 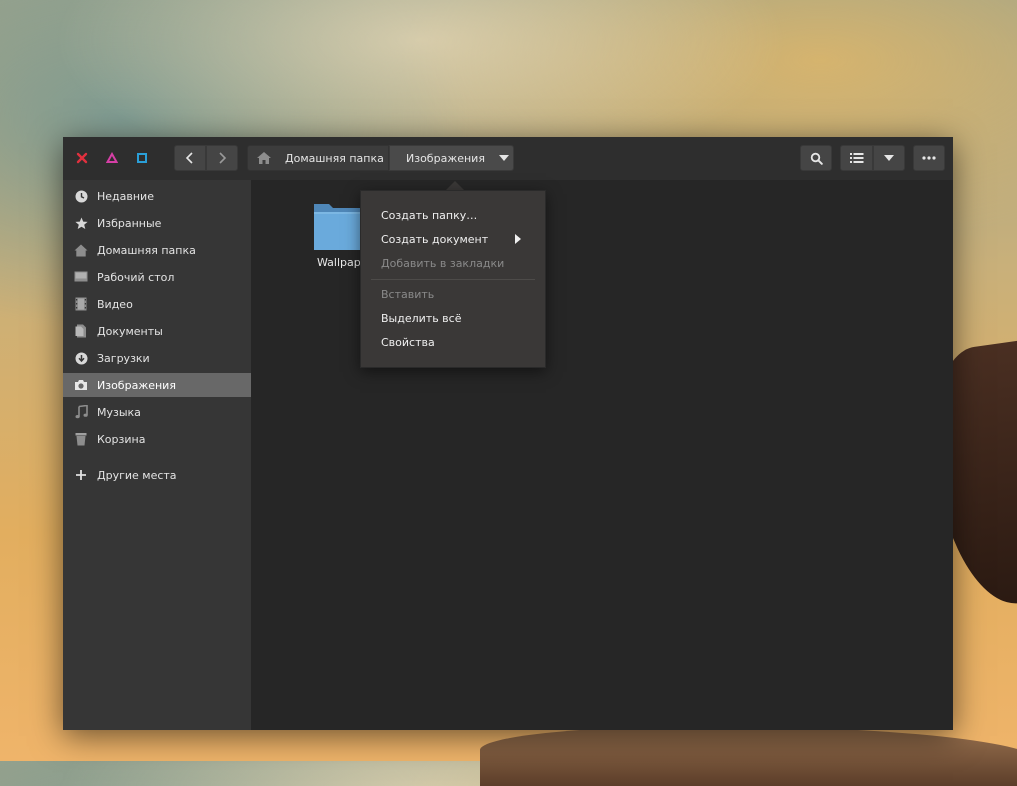 What do you see at coordinates (121, 439) in the screenshot?
I see `sidebar-item-label: Корзина` at bounding box center [121, 439].